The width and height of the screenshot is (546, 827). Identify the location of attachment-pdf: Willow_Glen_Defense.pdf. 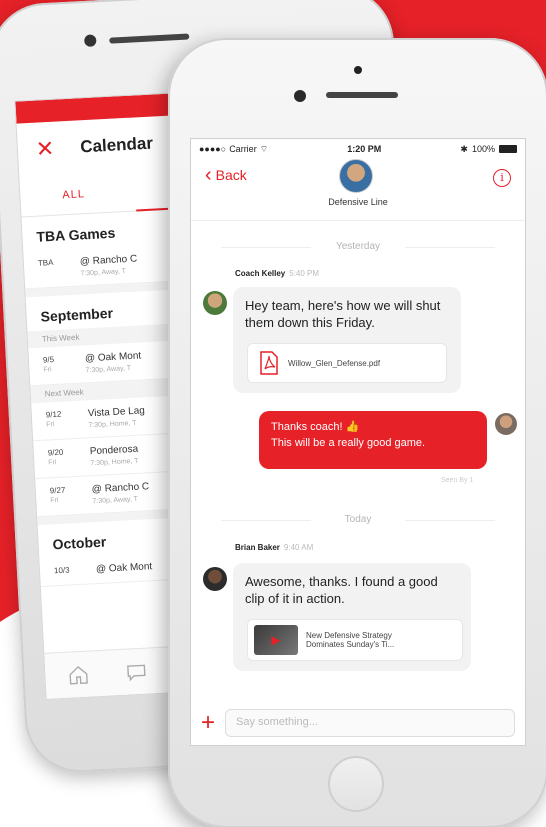
(347, 363).